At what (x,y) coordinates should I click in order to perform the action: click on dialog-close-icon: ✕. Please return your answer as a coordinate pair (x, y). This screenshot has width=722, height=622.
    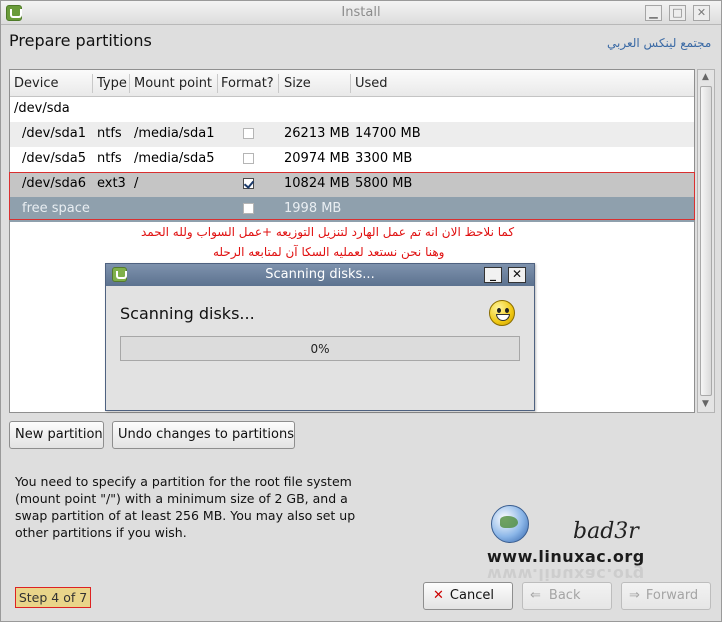
    Looking at the image, I should click on (517, 275).